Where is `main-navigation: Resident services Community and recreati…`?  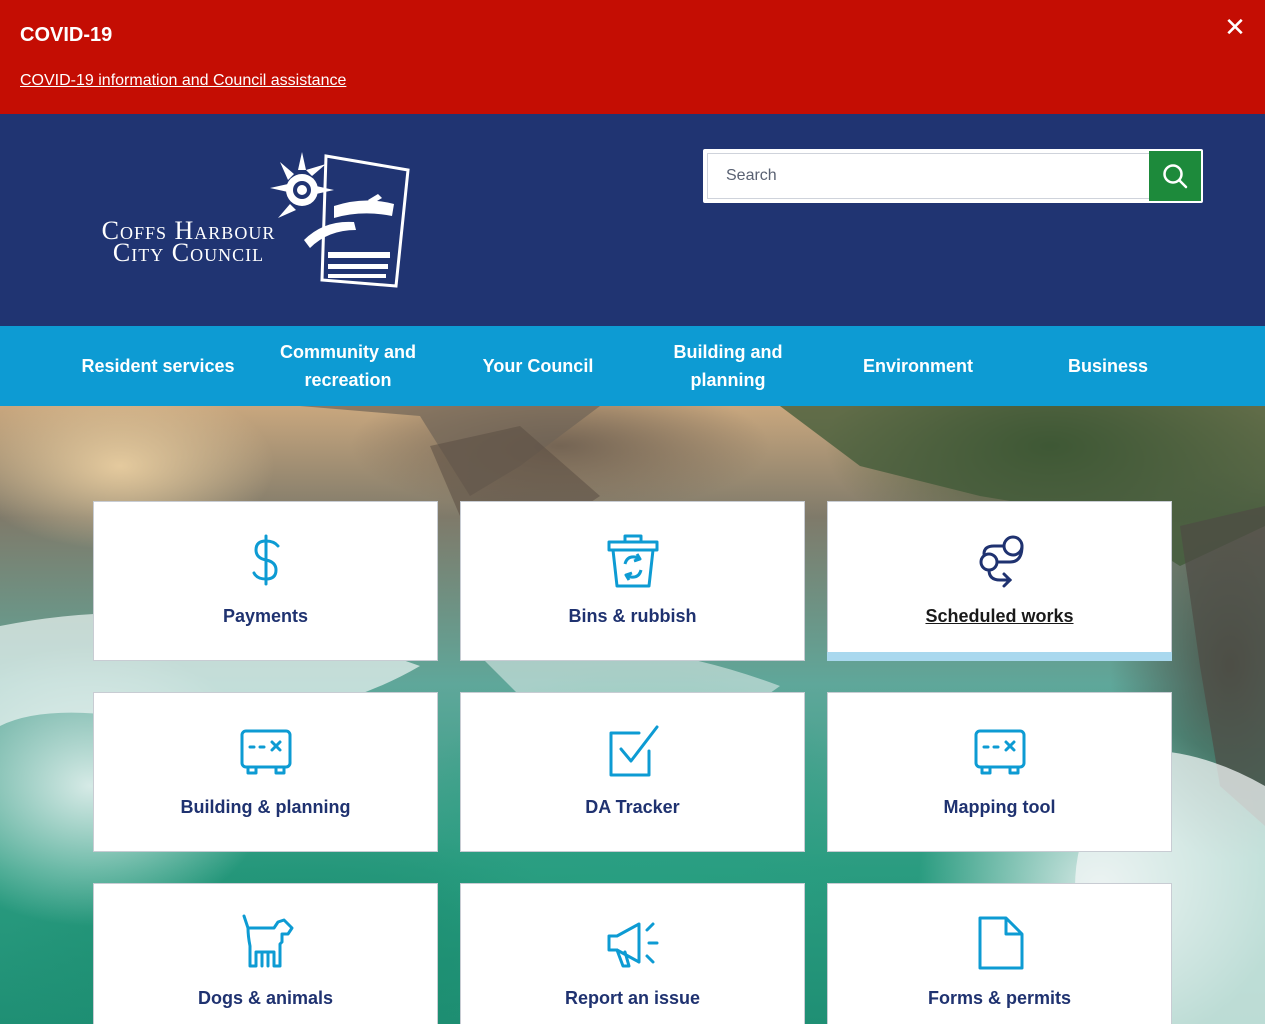
main-navigation: Resident services Community and recreati… is located at coordinates (632, 366).